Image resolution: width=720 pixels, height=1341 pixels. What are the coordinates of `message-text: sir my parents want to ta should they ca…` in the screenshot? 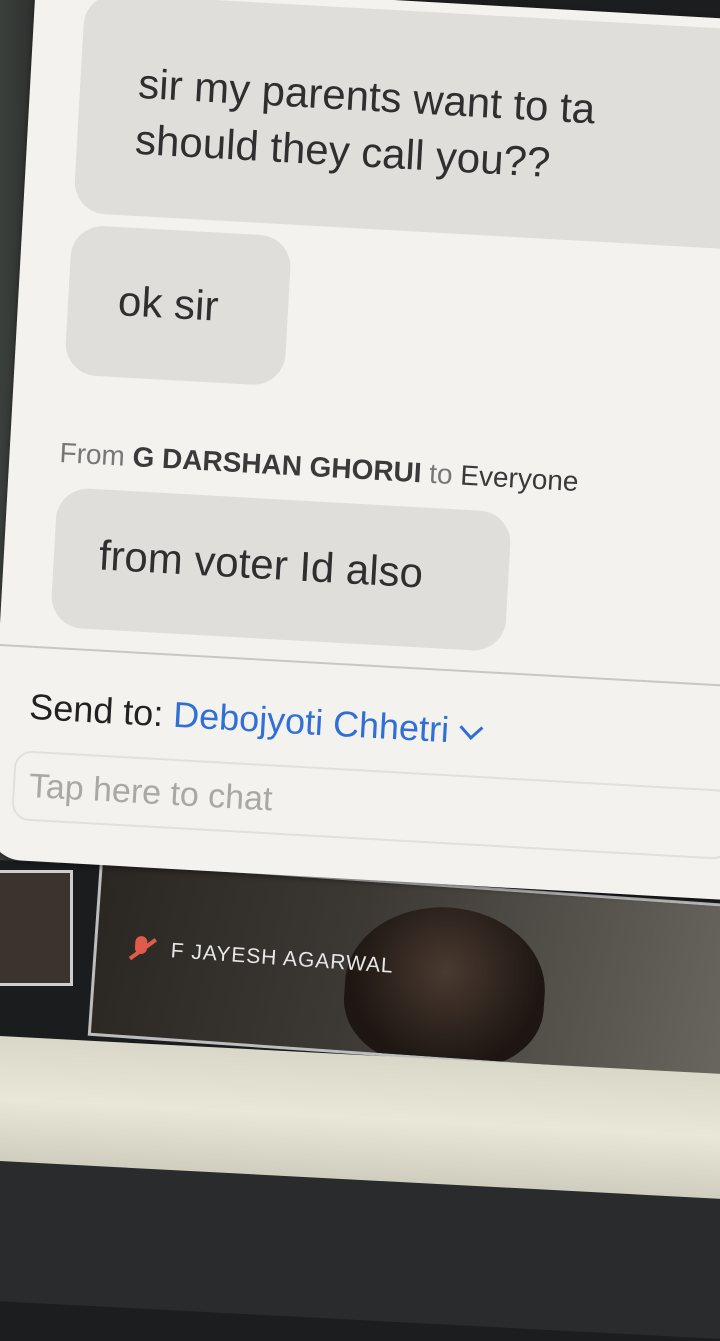 It's located at (365, 122).